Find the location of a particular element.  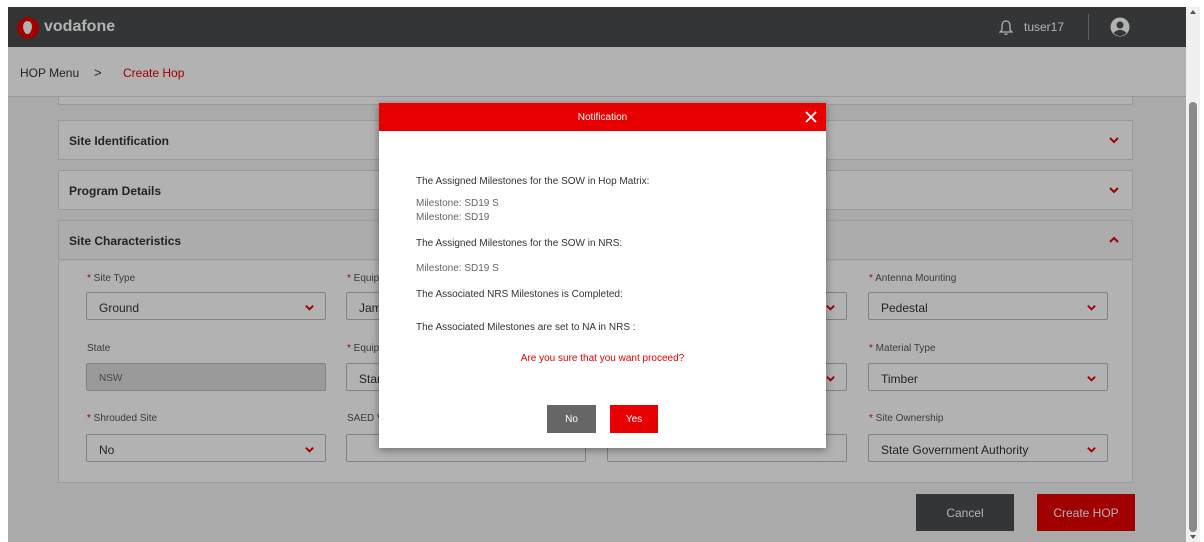

scrollbar-thumb is located at coordinates (1193, 317).